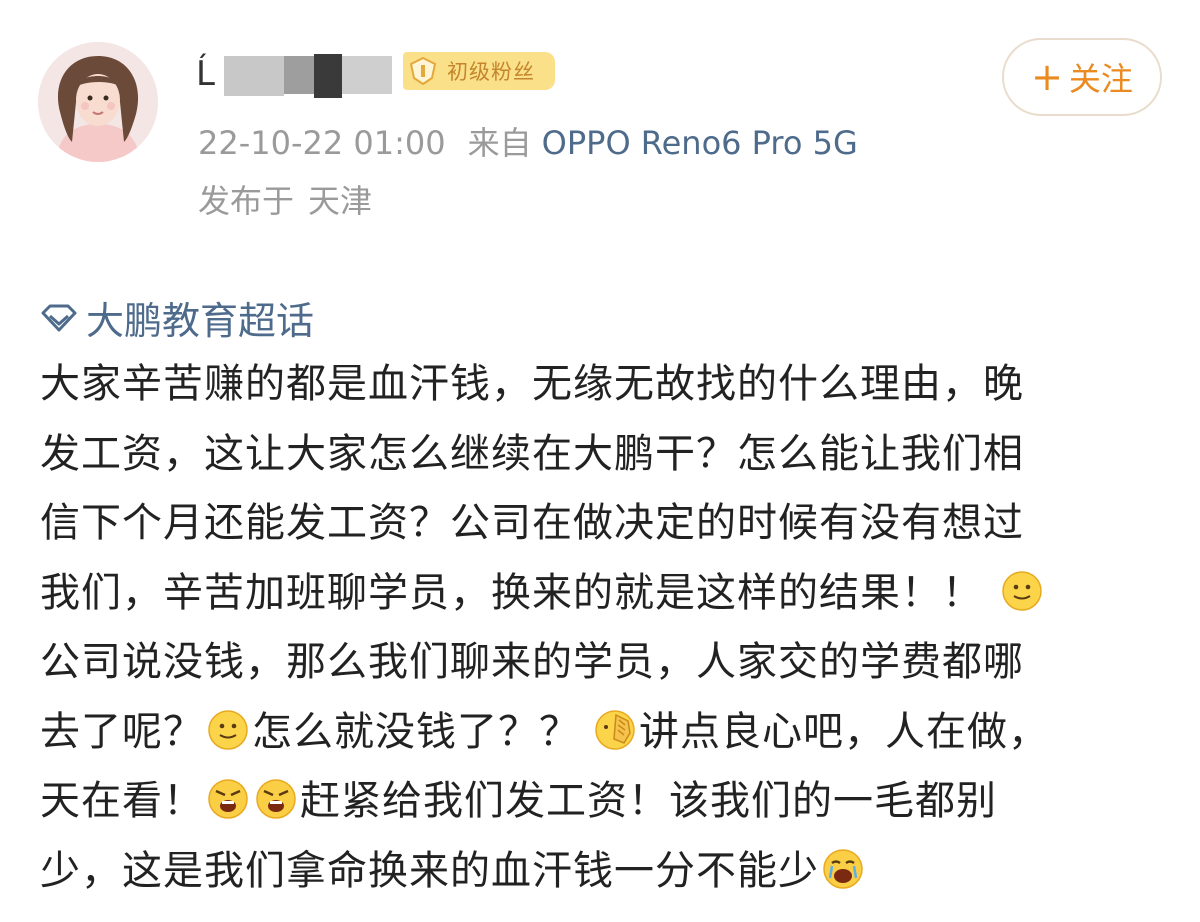 Image resolution: width=1200 pixels, height=922 pixels. What do you see at coordinates (532, 453) in the screenshot?
I see `content-line: 发工资，这让大家怎么继续在大鹏干？怎么能让我们相` at bounding box center [532, 453].